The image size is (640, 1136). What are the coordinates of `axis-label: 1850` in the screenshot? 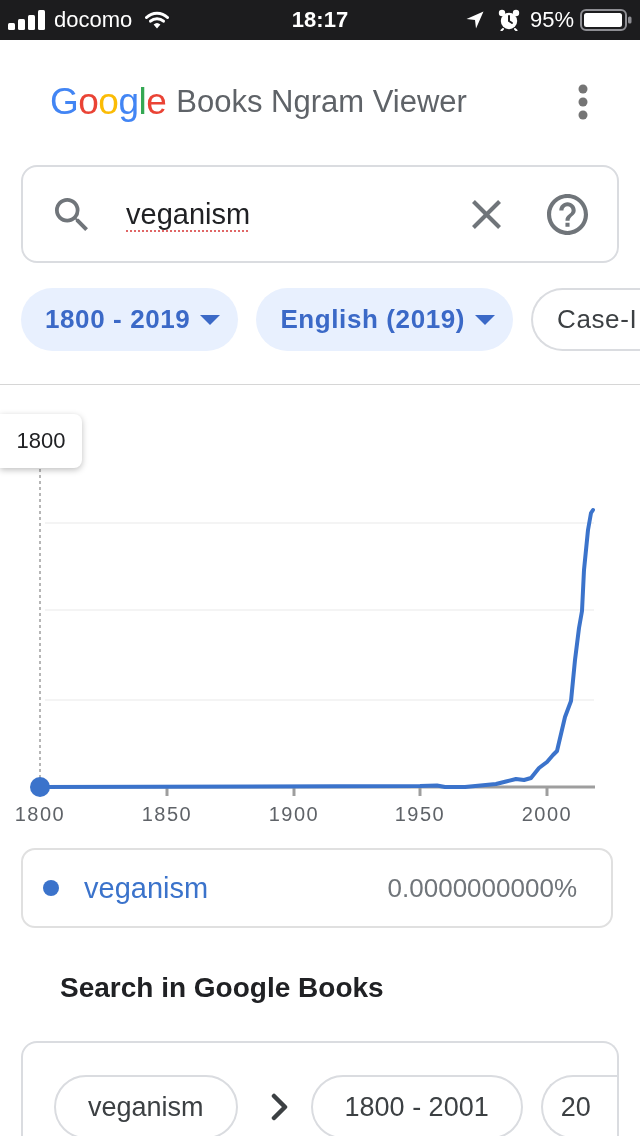 It's located at (167, 814).